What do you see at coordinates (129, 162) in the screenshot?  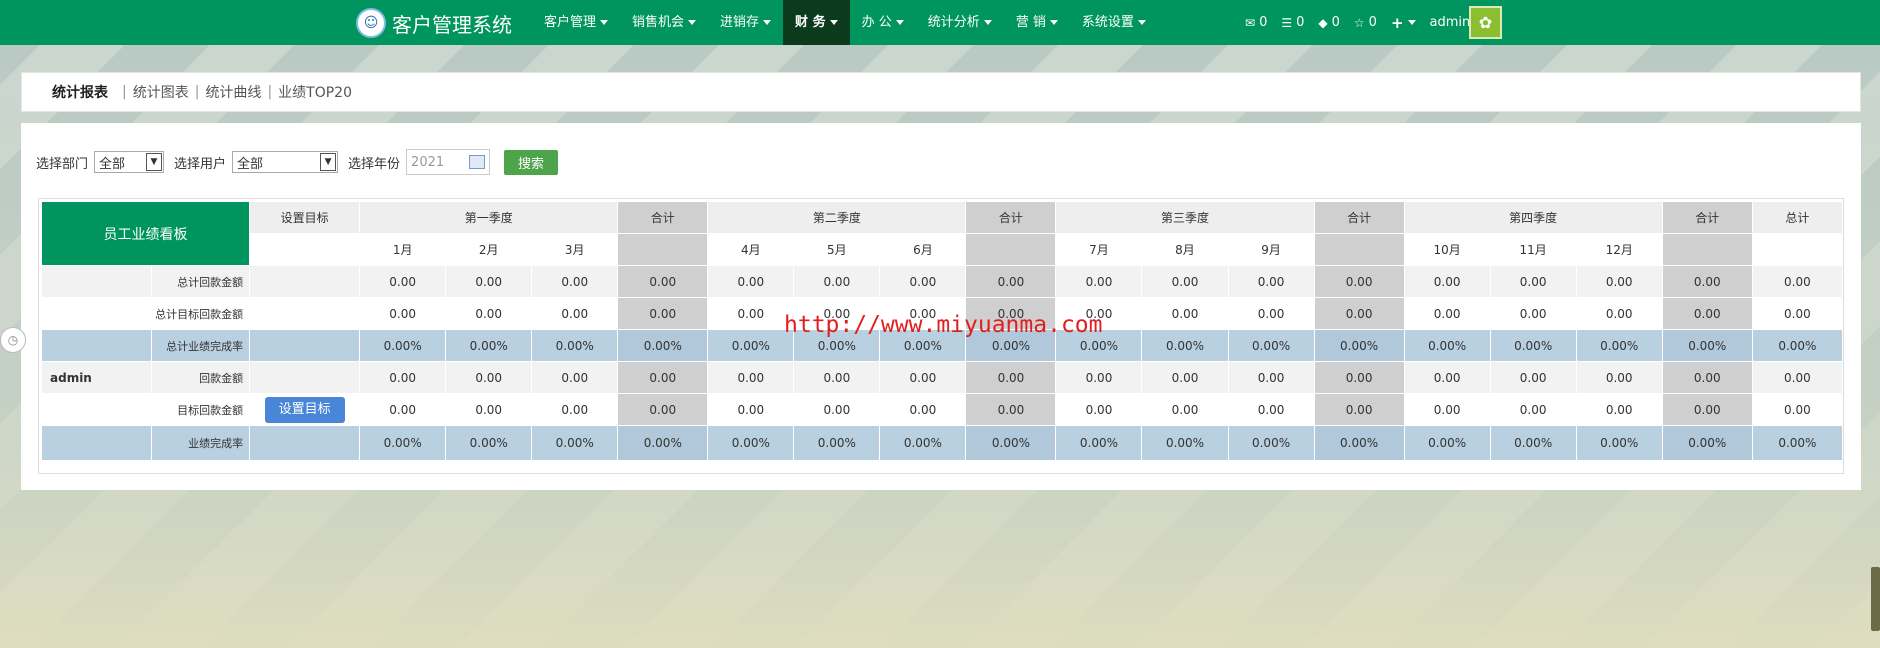 I see `dept-select: 全部 ▼` at bounding box center [129, 162].